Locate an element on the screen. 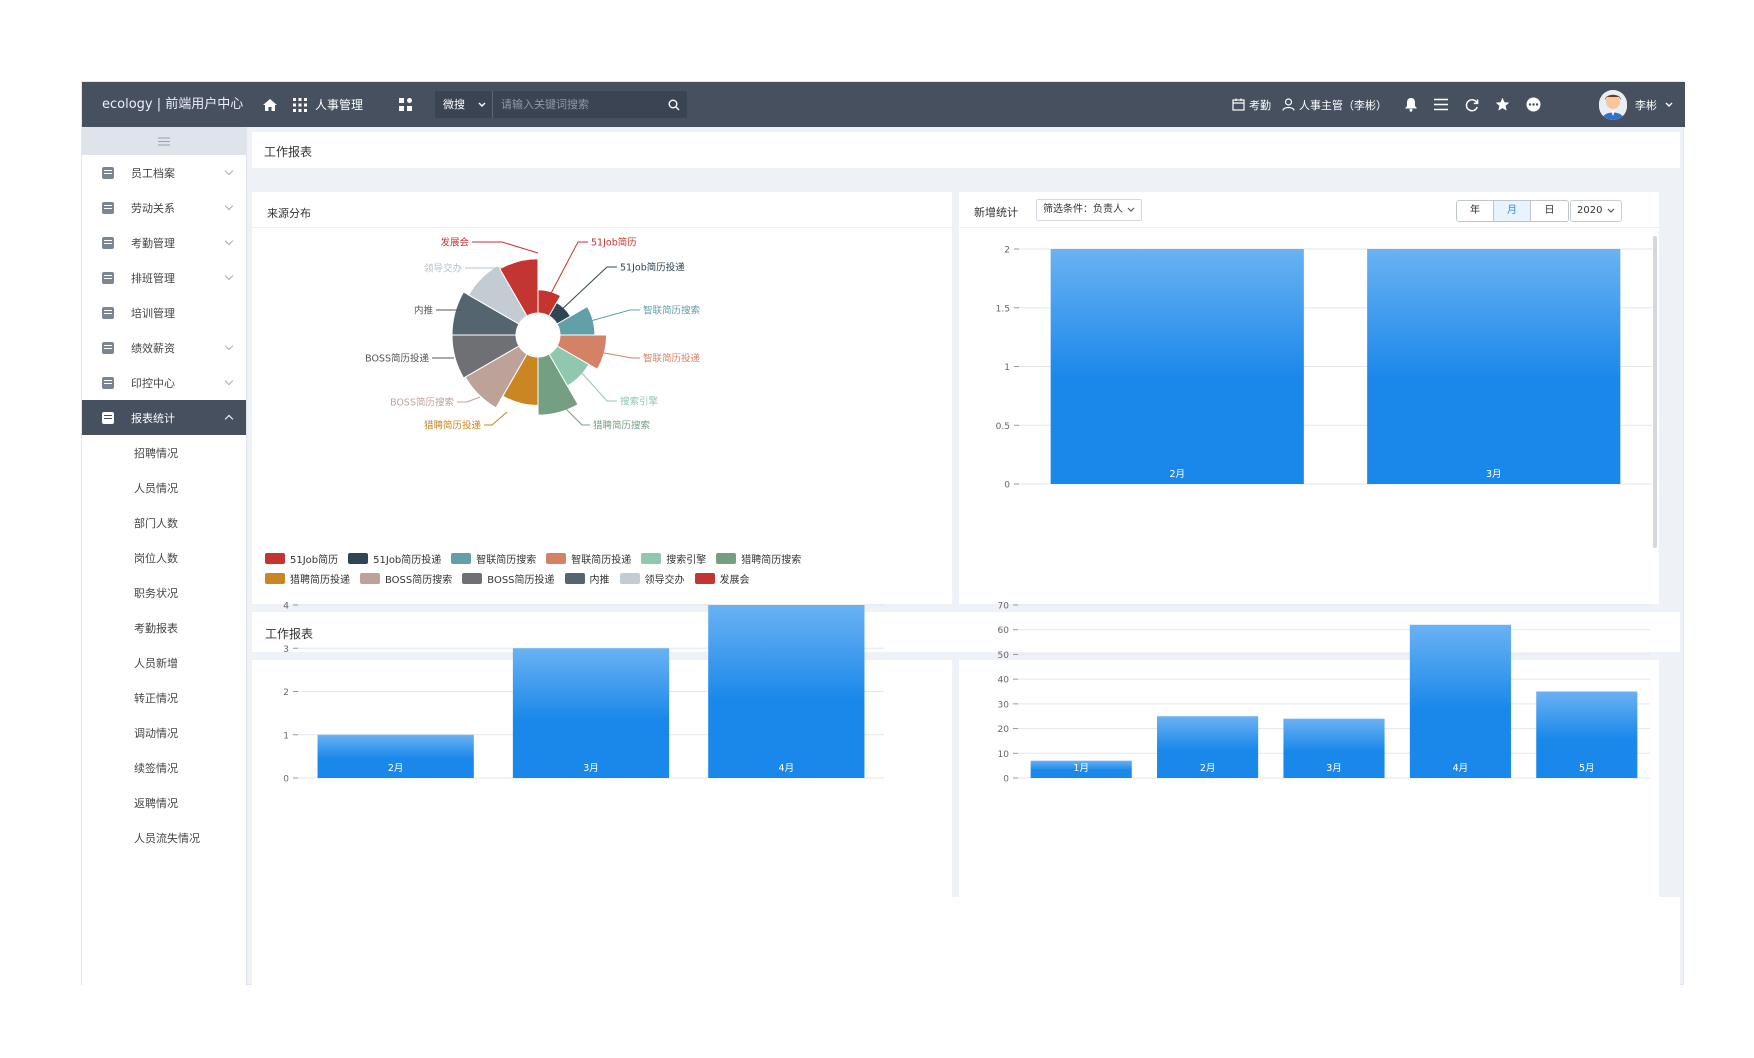  legend-label: 智联简历搜索 is located at coordinates (506, 560).